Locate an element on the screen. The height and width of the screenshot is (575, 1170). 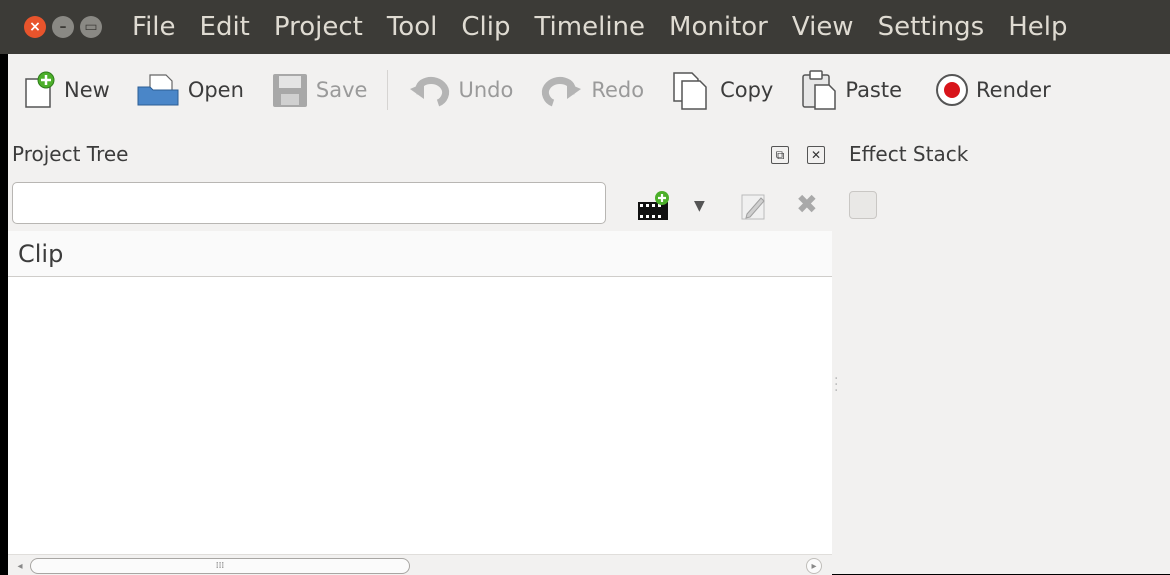
toolbar-separator is located at coordinates (388, 90).